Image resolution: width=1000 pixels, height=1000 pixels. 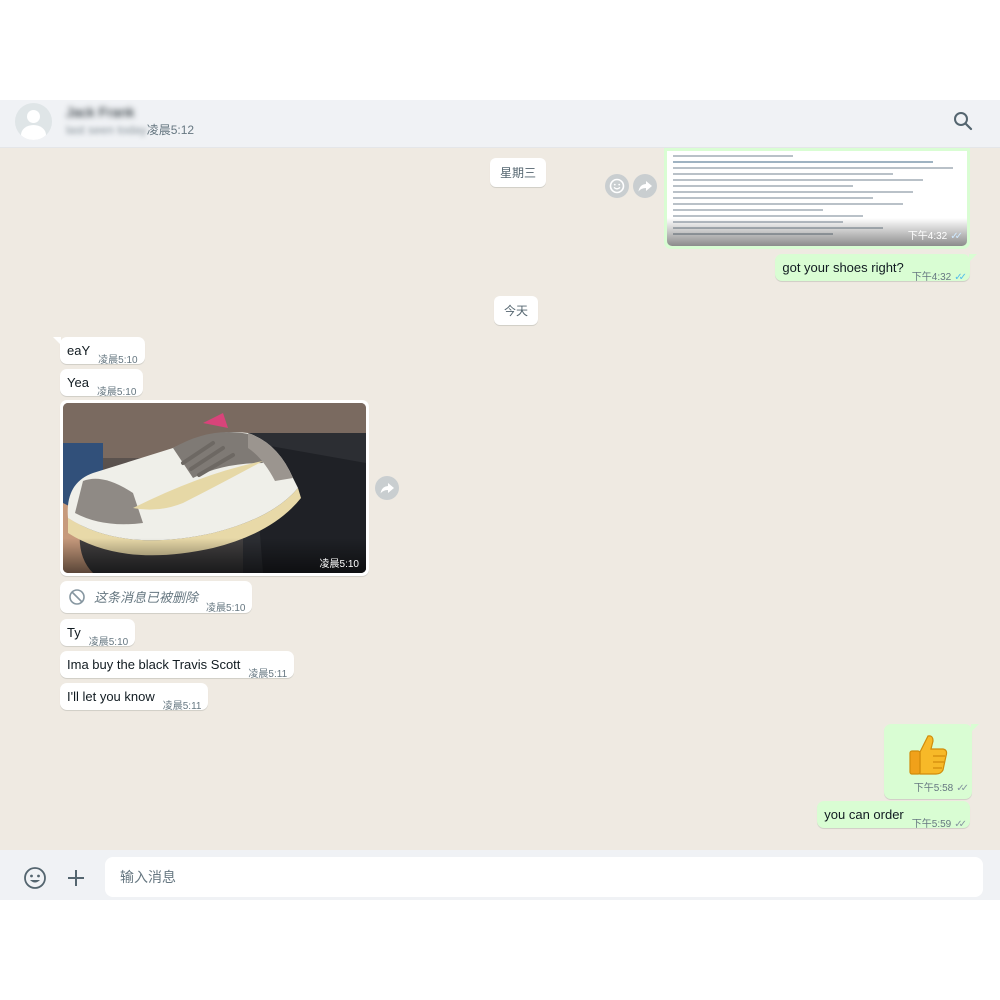 I want to click on screenshot-image: 下午4:32 ✓✓, so click(x=817, y=198).